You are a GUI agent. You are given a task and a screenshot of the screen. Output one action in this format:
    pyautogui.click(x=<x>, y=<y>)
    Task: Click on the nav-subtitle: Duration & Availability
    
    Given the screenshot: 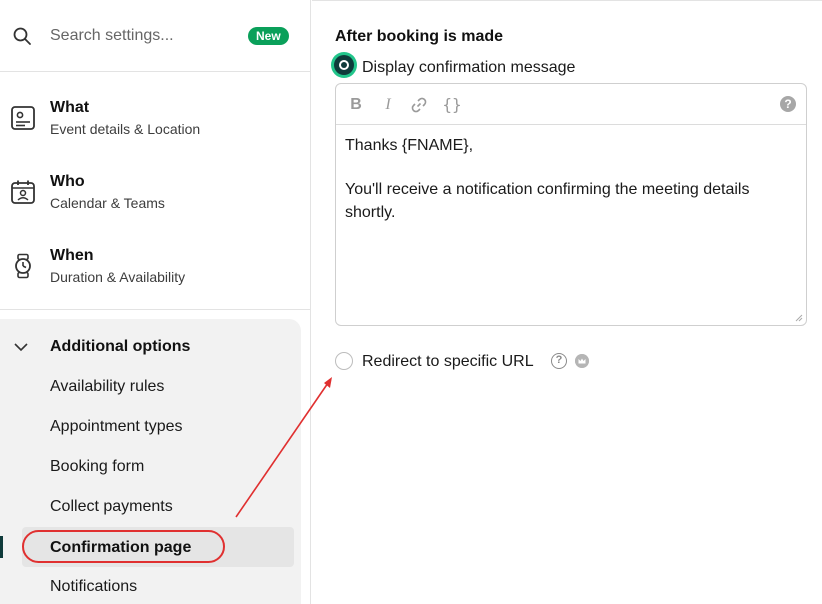 What is the action you would take?
    pyautogui.click(x=118, y=277)
    